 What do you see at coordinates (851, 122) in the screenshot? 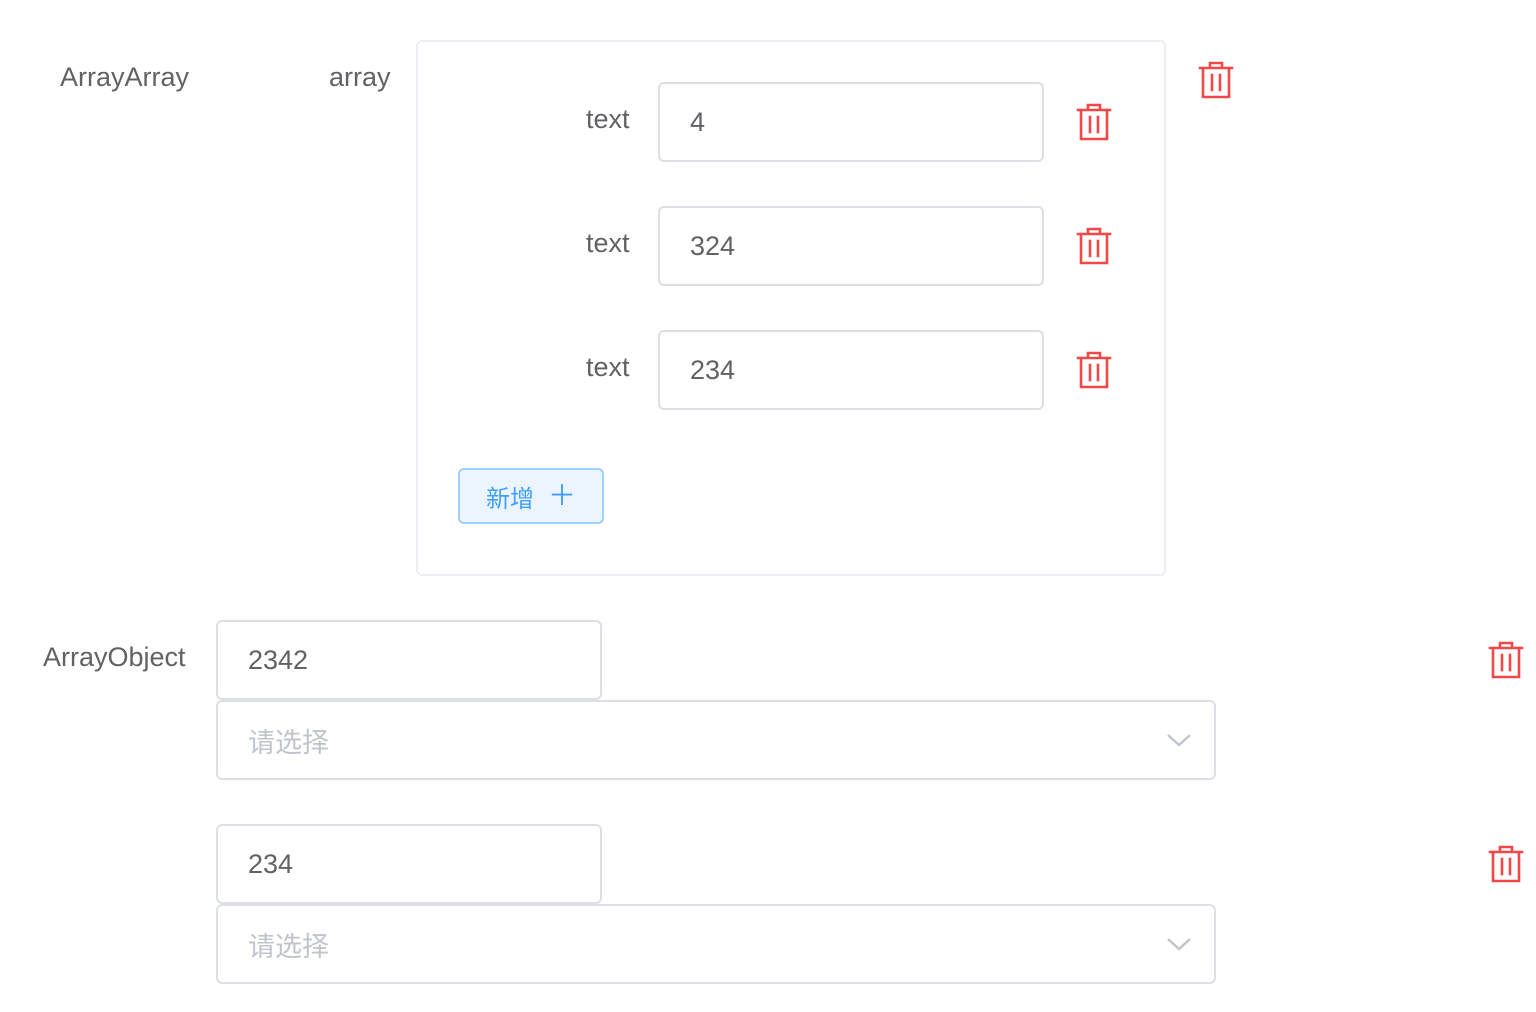
I see `text-input: 4` at bounding box center [851, 122].